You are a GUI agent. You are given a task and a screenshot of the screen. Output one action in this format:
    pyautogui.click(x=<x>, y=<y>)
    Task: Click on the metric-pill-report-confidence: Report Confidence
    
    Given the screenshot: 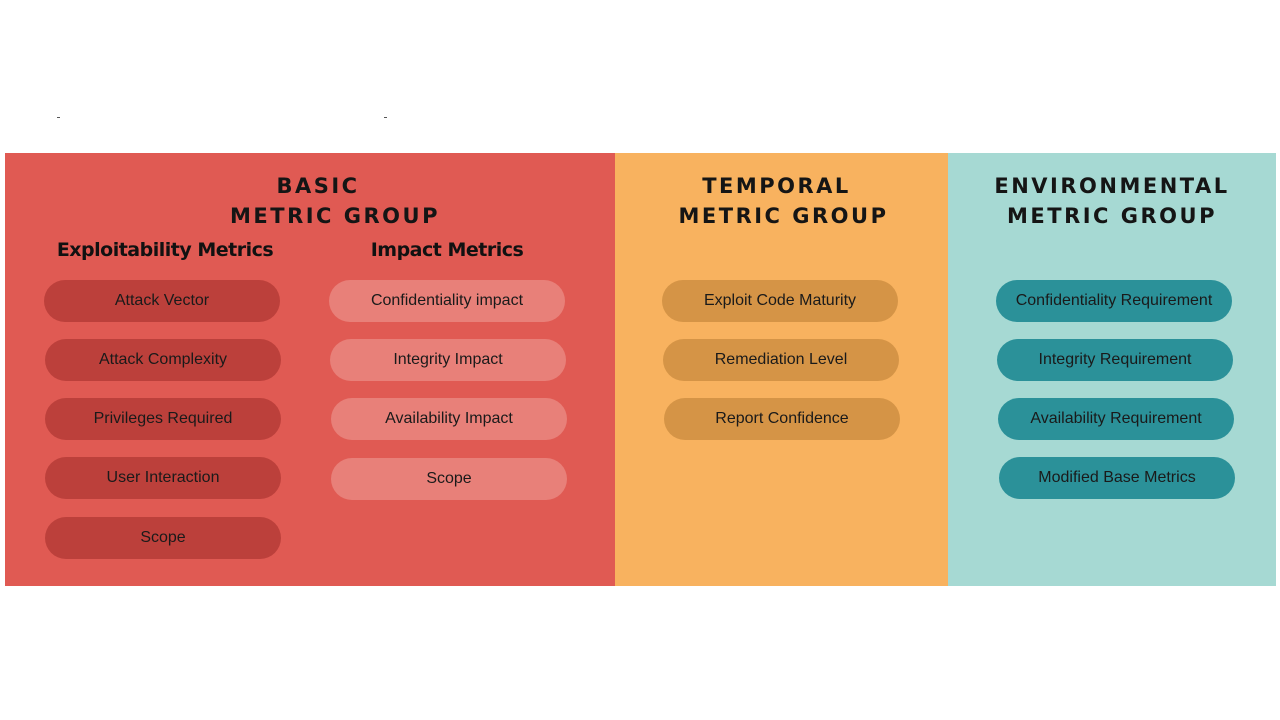 What is the action you would take?
    pyautogui.click(x=782, y=419)
    